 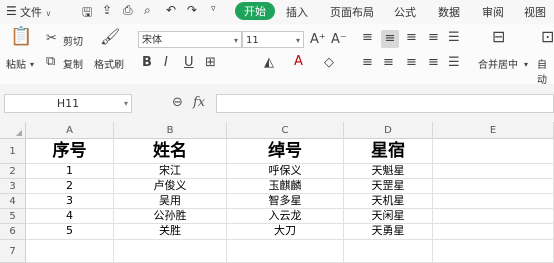 What do you see at coordinates (70, 216) in the screenshot?
I see `cell-a5: 4` at bounding box center [70, 216].